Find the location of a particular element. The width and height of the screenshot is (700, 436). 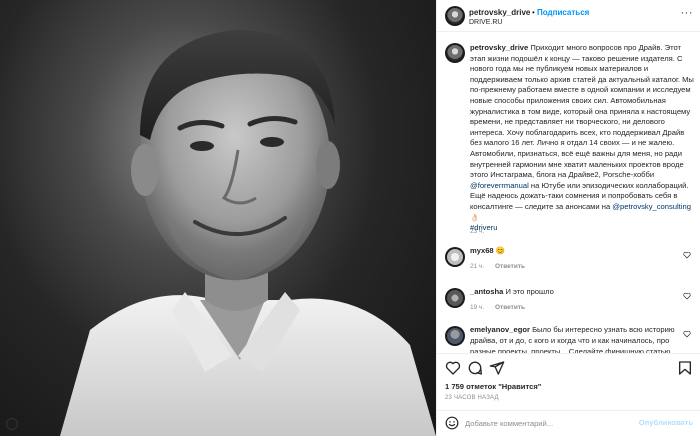

likes-count: 1 759 отметок "Нравится" is located at coordinates (493, 386).